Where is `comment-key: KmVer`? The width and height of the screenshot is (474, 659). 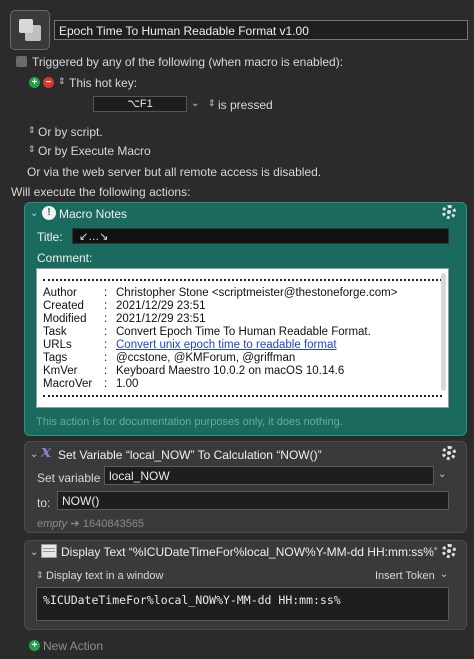 comment-key: KmVer is located at coordinates (60, 371).